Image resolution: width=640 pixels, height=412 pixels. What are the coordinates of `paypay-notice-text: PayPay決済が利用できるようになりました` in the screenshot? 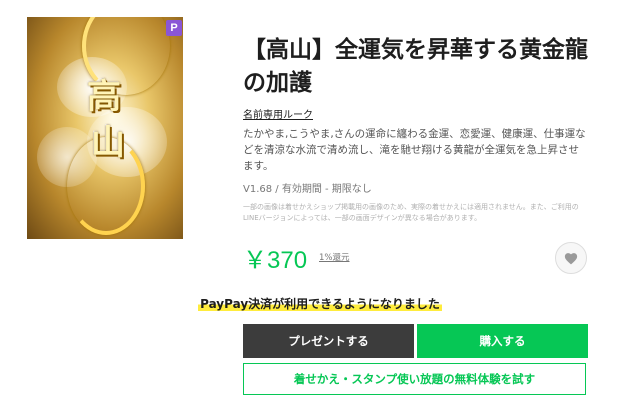 It's located at (320, 304).